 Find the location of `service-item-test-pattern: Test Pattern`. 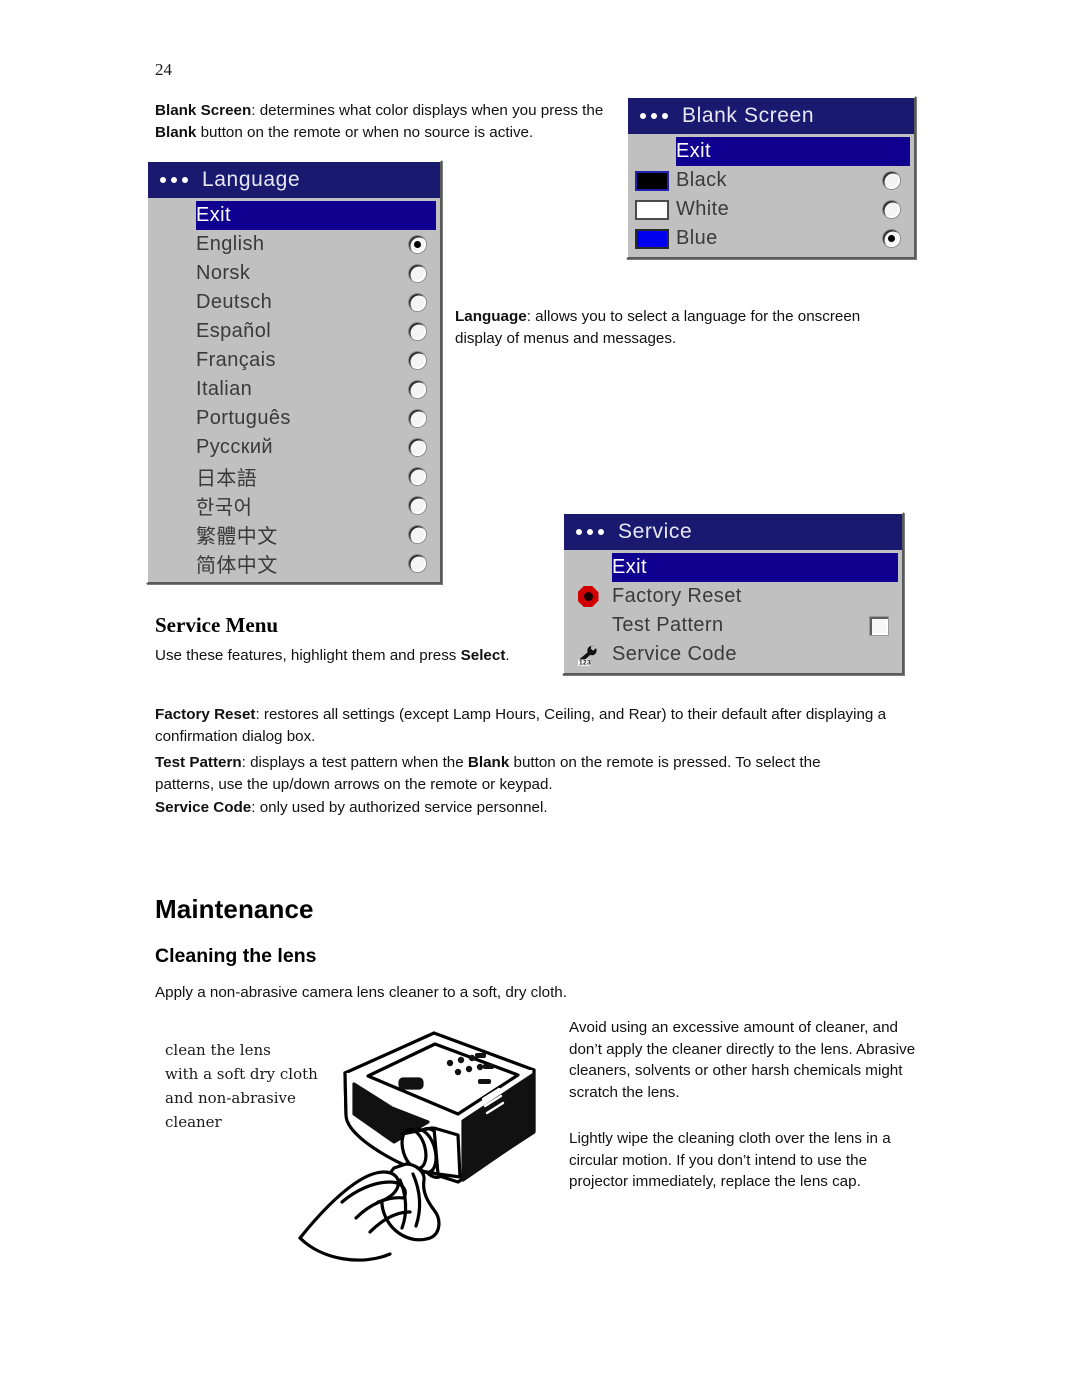

service-item-test-pattern: Test Pattern is located at coordinates (733, 625).